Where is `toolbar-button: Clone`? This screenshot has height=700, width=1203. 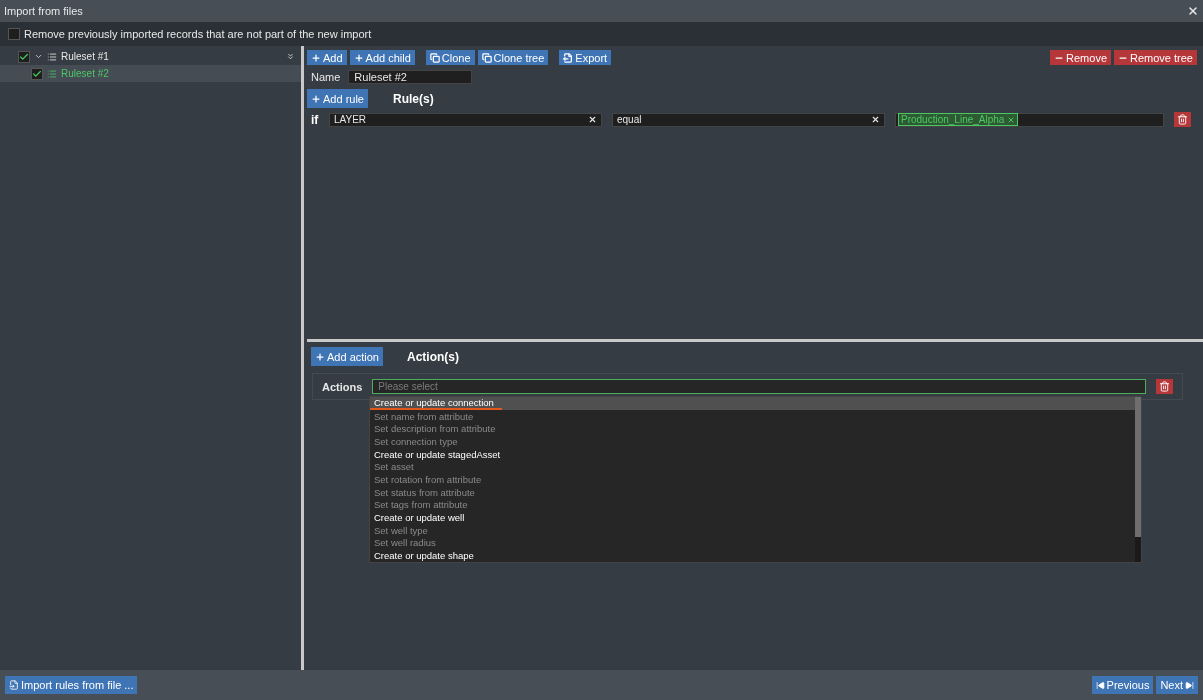
toolbar-button: Clone is located at coordinates (450, 57).